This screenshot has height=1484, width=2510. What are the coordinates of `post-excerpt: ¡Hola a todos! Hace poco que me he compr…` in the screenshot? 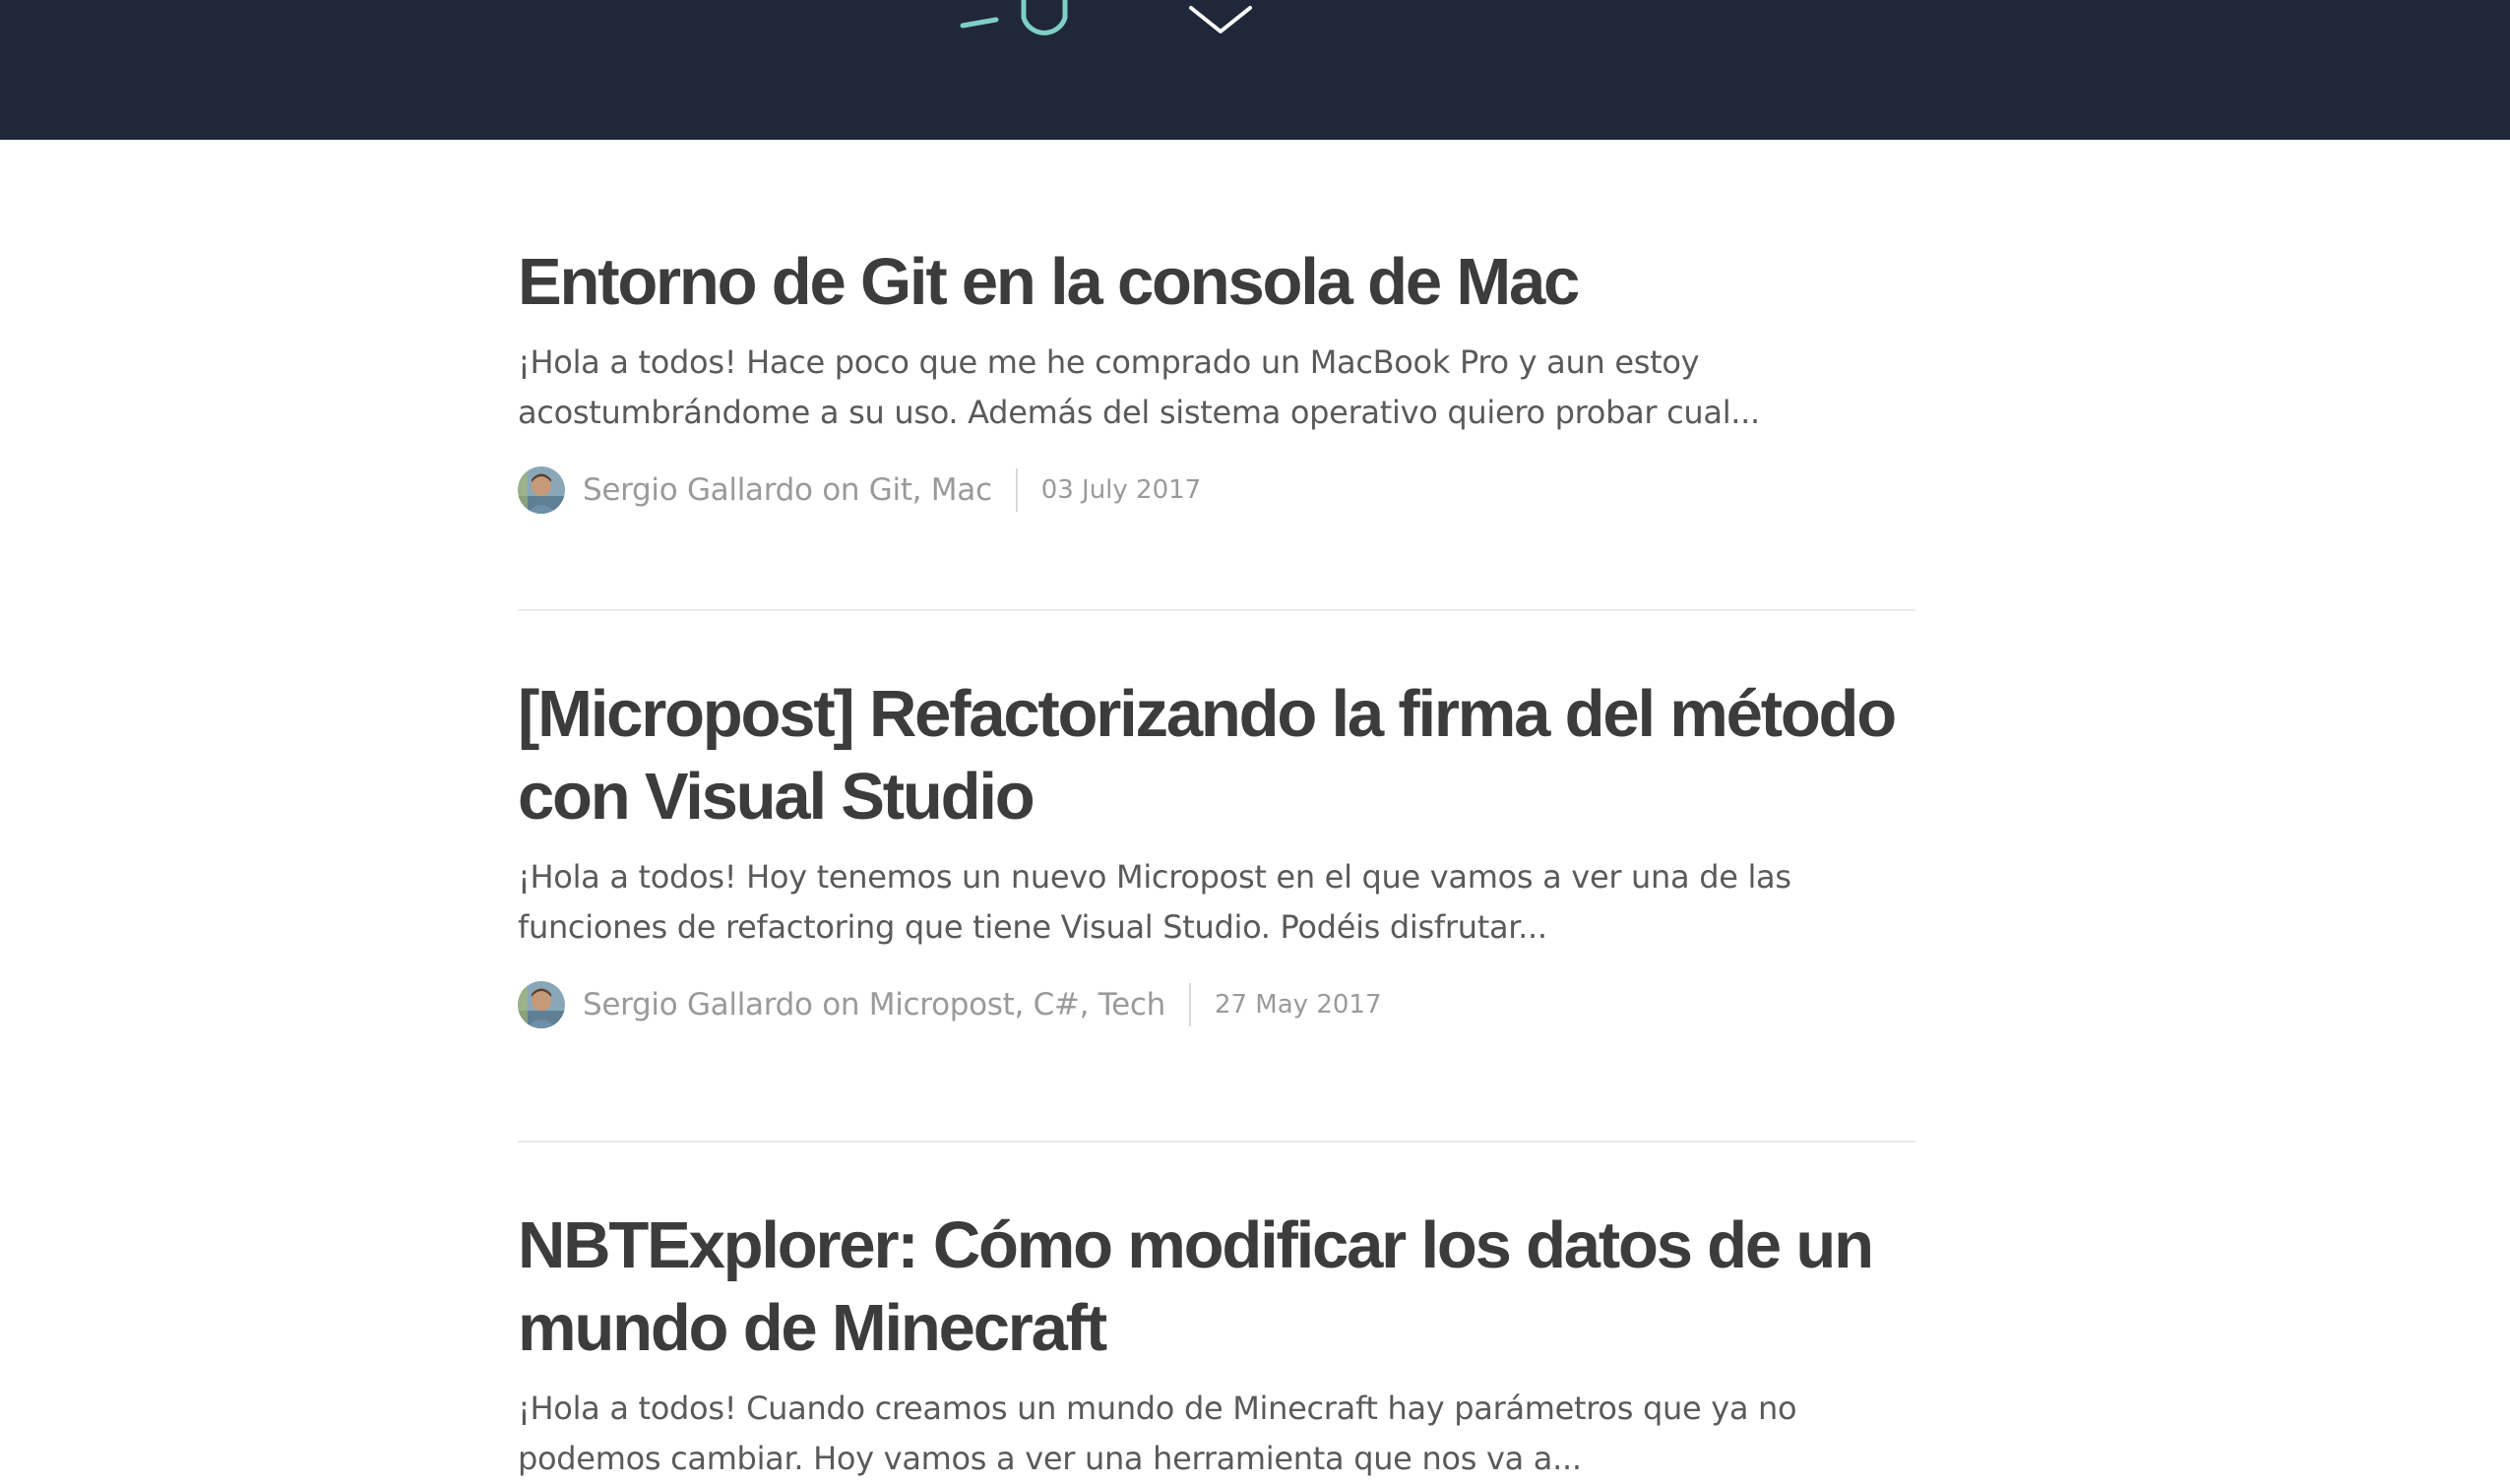 It's located at (1139, 387).